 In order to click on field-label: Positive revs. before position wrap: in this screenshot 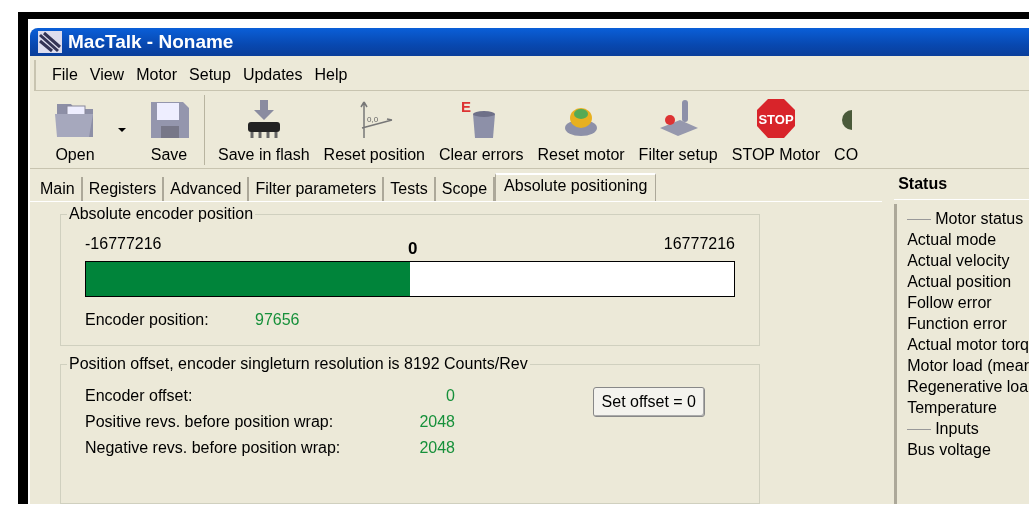, I will do `click(210, 422)`.